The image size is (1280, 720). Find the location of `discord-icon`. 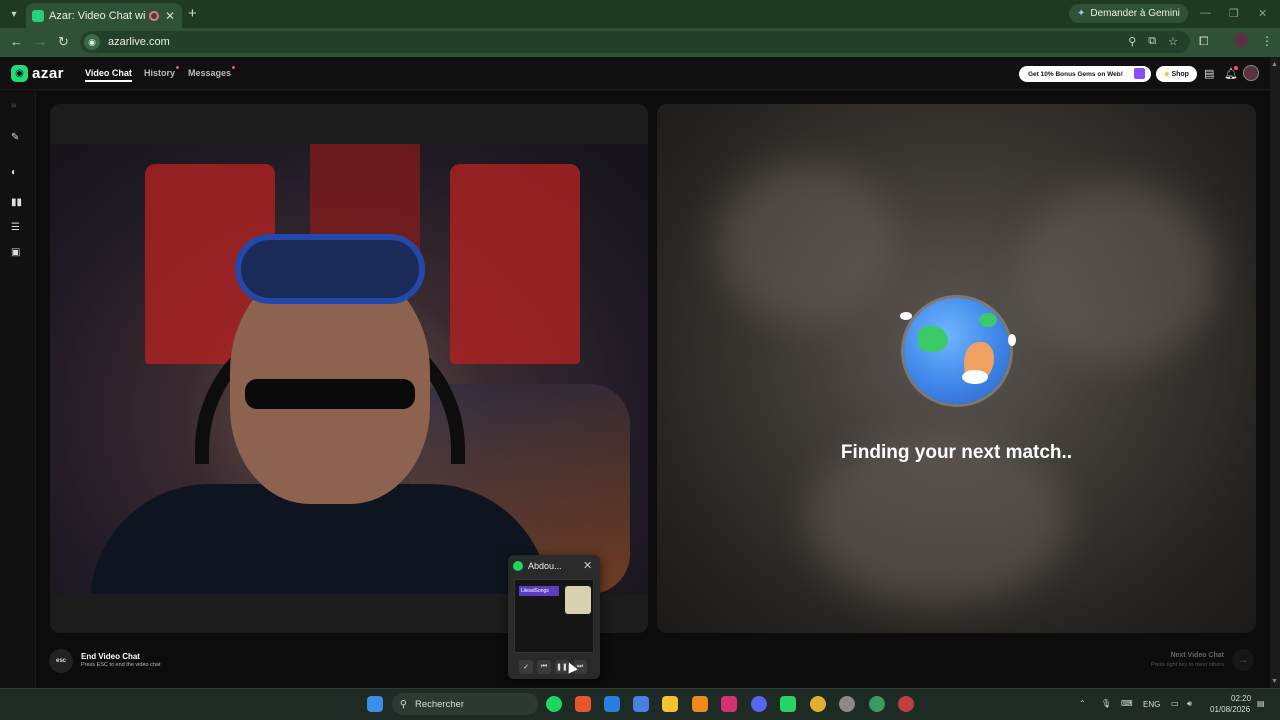

discord-icon is located at coordinates (759, 704).